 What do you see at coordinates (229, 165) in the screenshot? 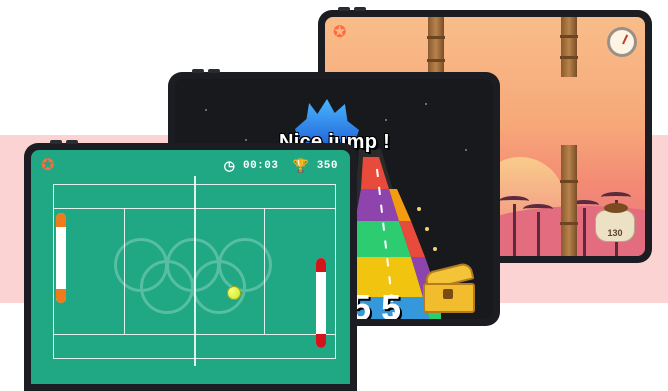
I see `clock-icon: ◷` at bounding box center [229, 165].